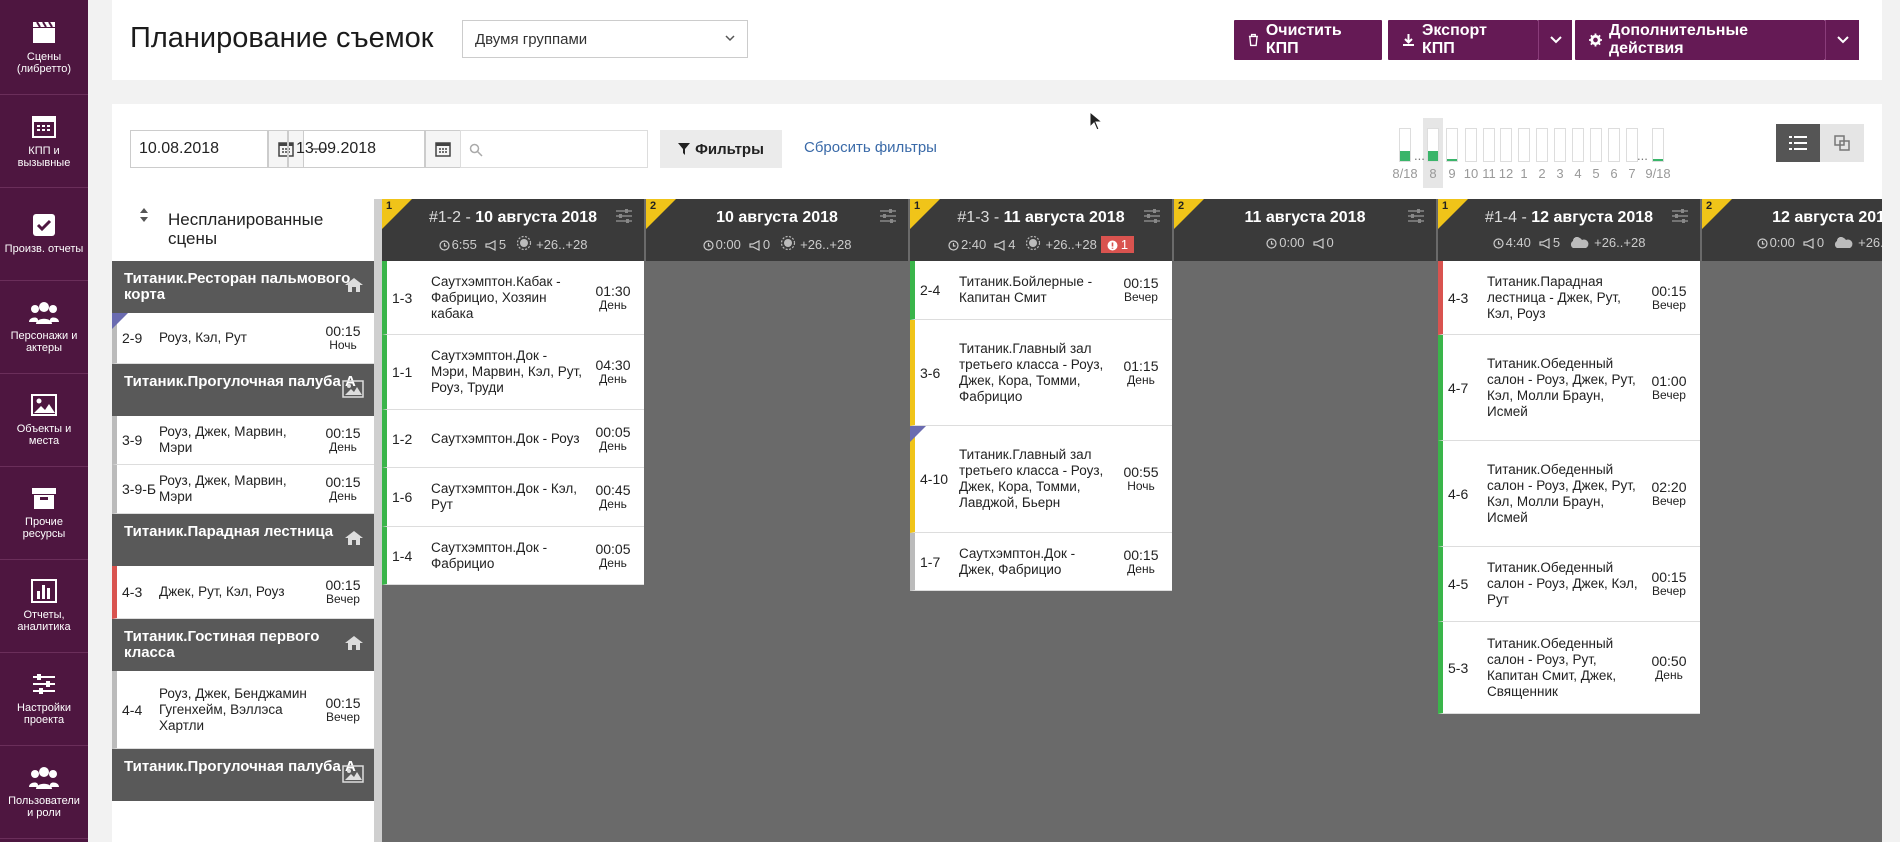  Describe the element at coordinates (721, 149) in the screenshot. I see `filters-button: Фильтры` at that location.